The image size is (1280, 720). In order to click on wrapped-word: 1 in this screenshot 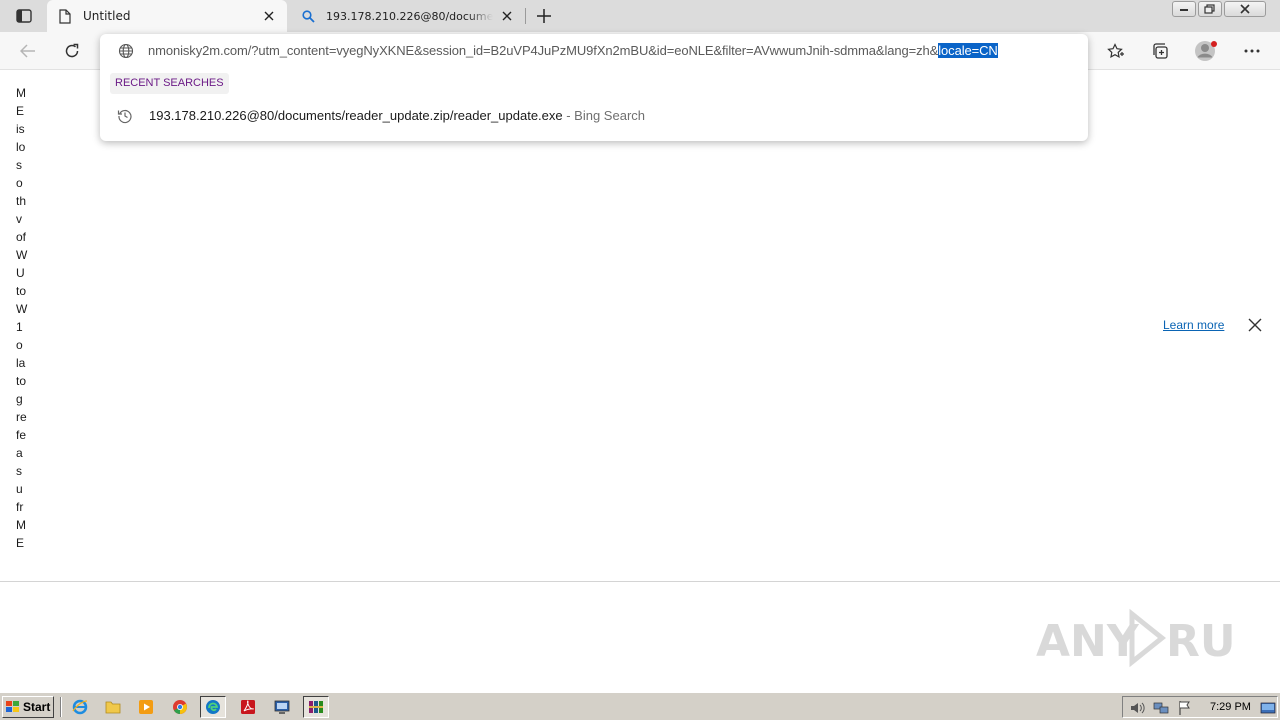, I will do `click(19, 327)`.